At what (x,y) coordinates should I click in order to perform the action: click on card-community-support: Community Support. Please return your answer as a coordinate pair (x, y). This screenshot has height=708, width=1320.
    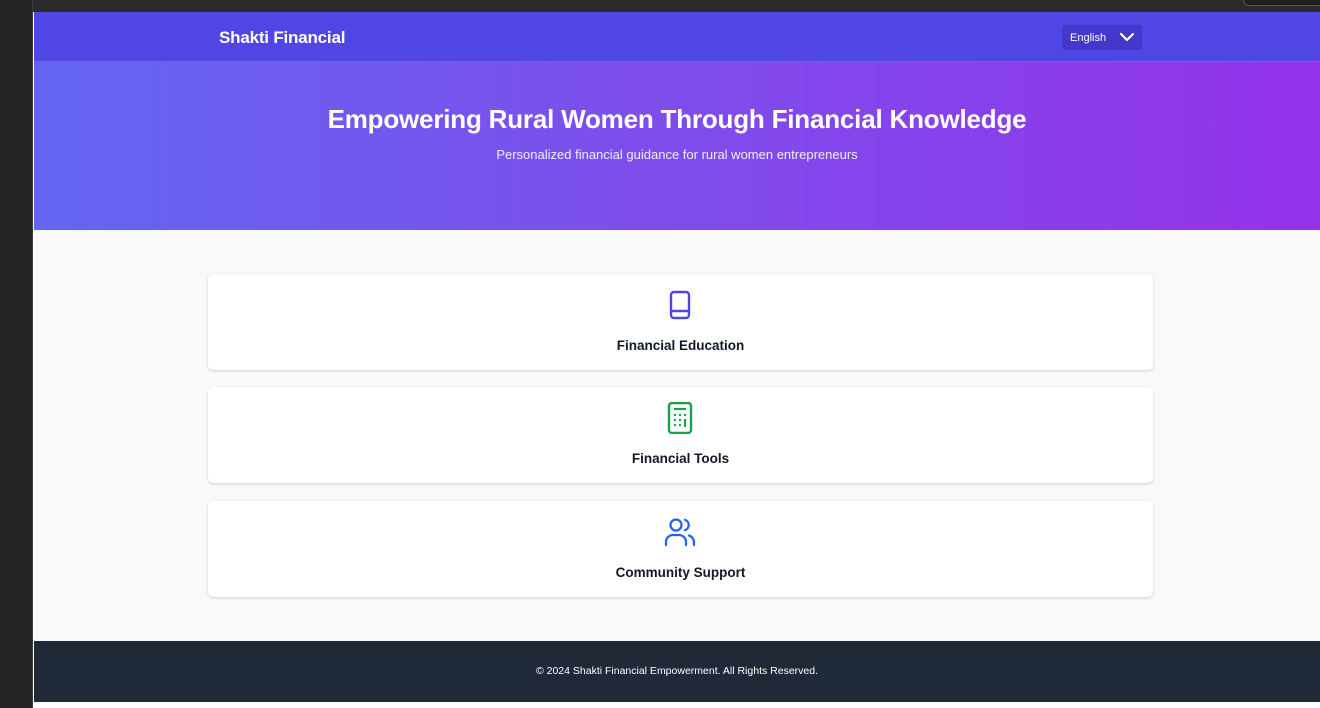
    Looking at the image, I should click on (680, 549).